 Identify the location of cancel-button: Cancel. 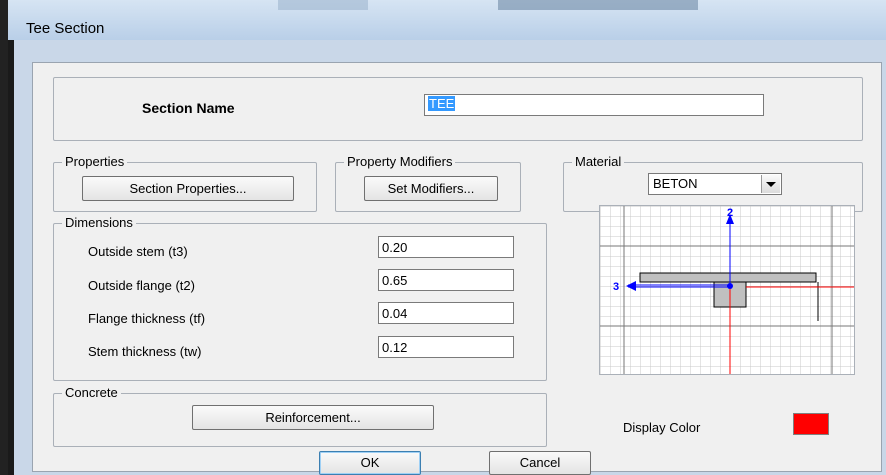
(540, 463).